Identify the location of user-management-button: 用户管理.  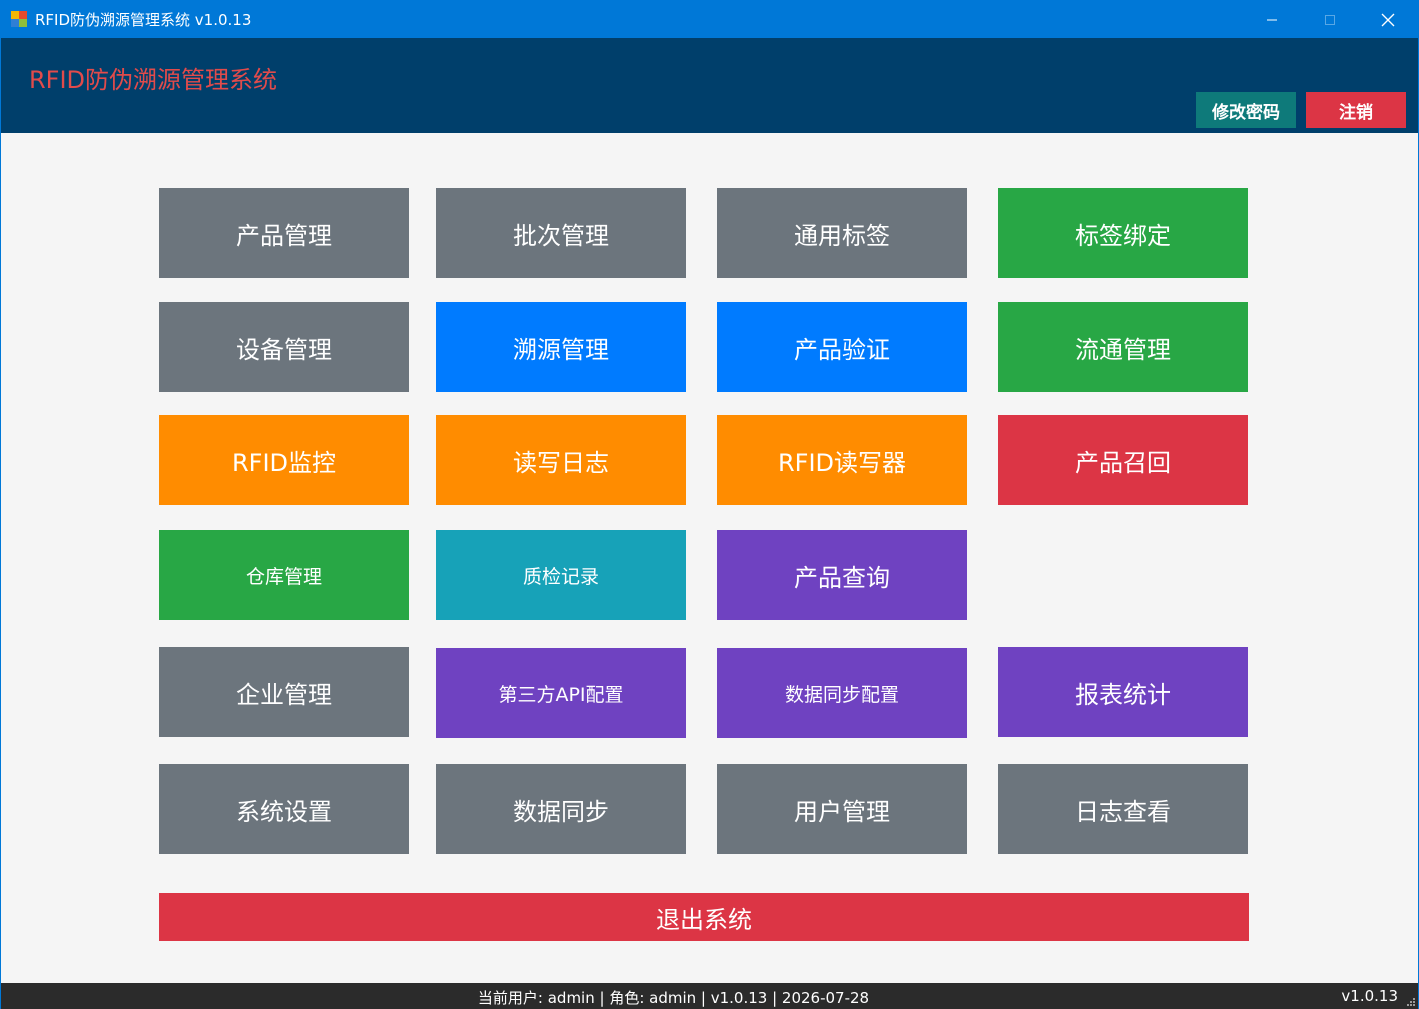
(842, 809).